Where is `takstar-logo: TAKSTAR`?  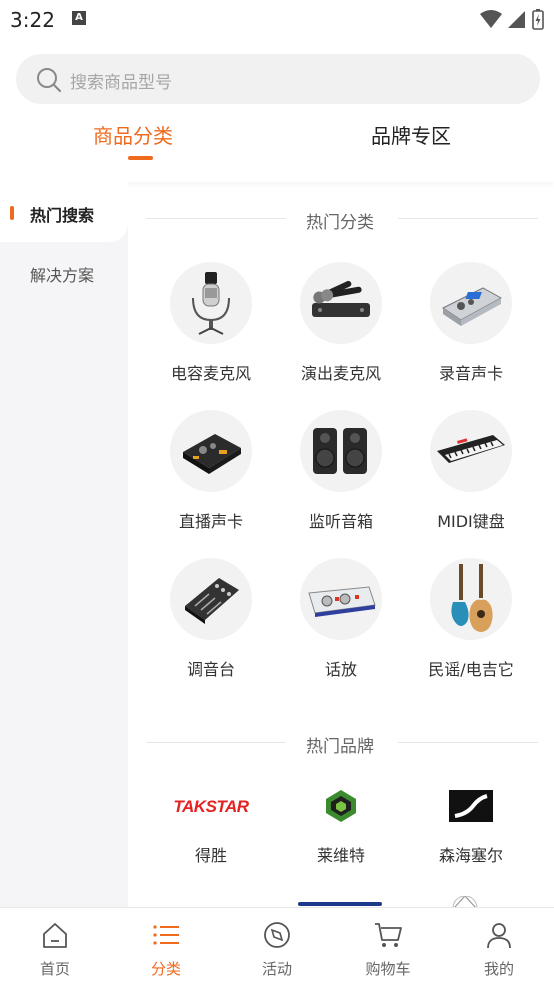
takstar-logo: TAKSTAR is located at coordinates (211, 806).